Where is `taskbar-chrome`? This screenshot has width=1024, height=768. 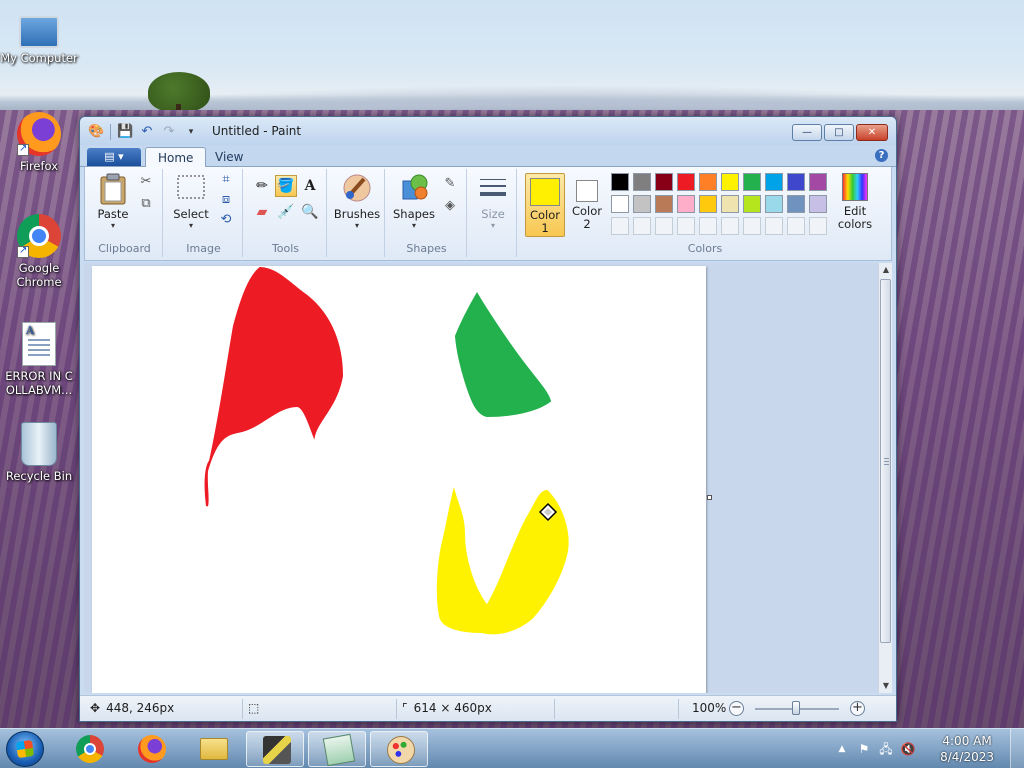
taskbar-chrome is located at coordinates (89, 749).